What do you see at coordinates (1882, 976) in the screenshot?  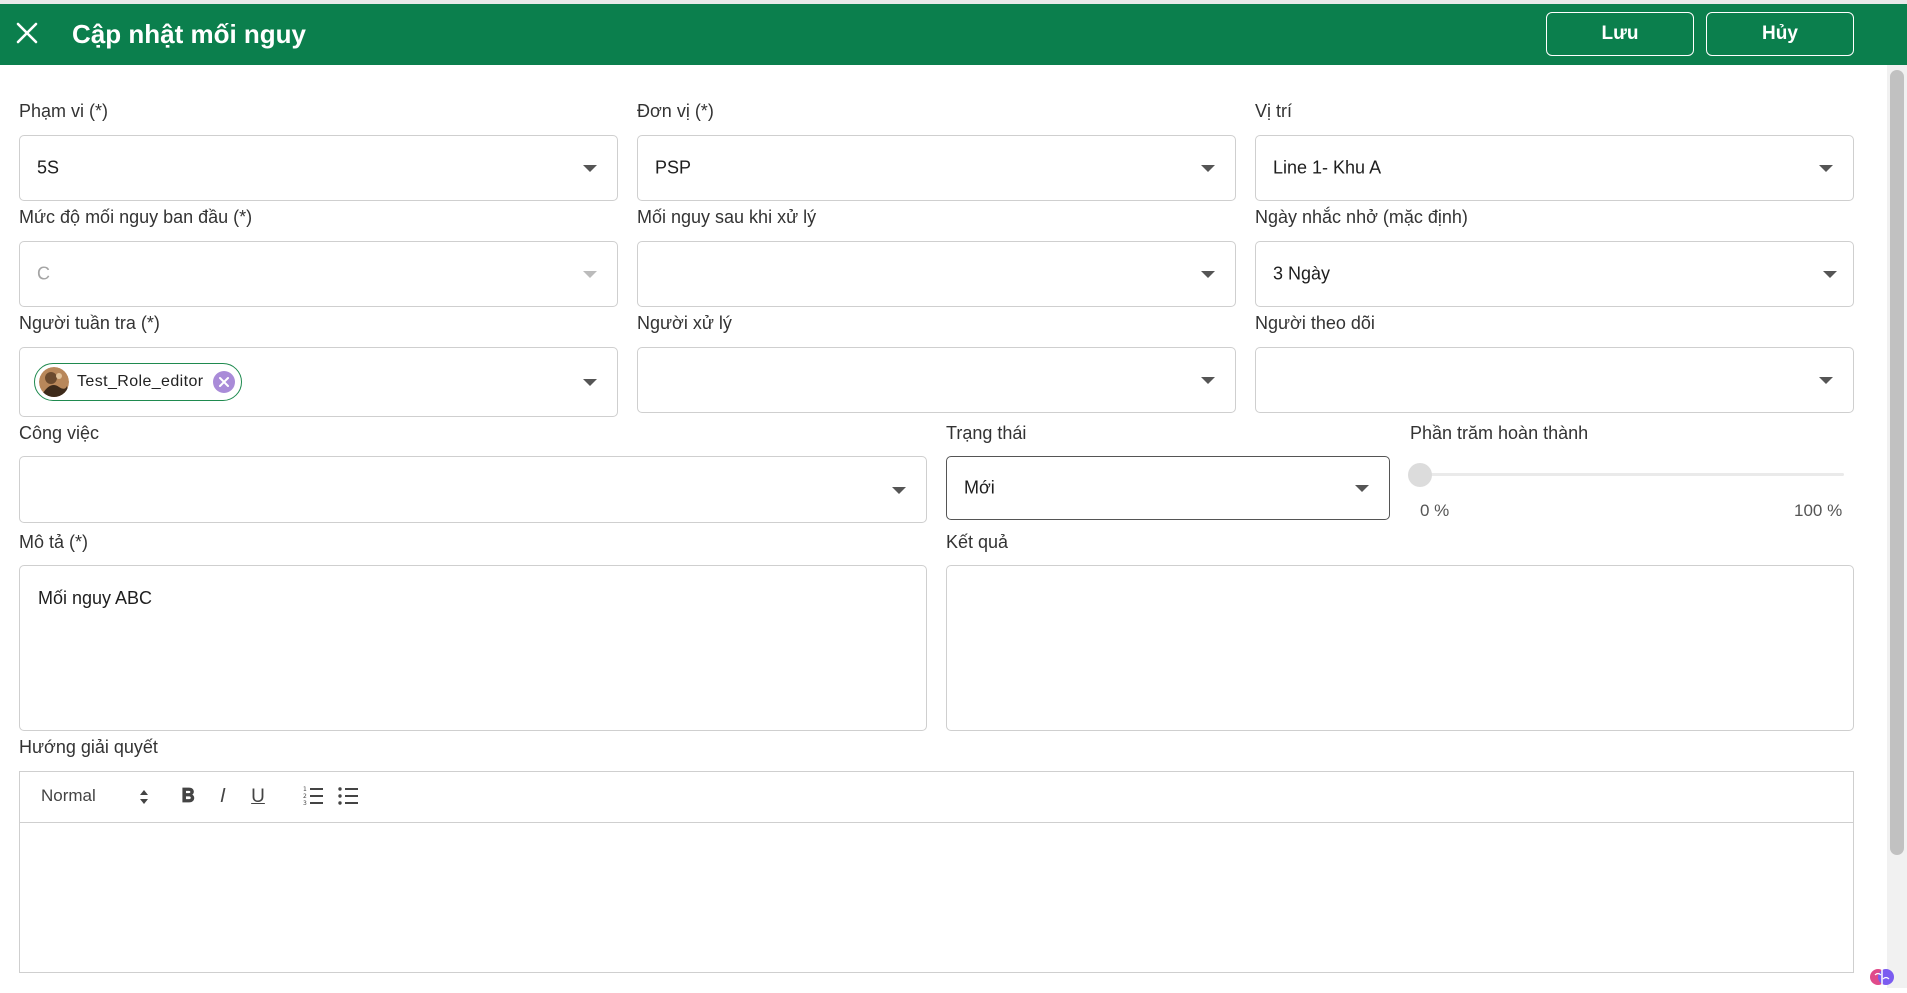 I see `brain-icon` at bounding box center [1882, 976].